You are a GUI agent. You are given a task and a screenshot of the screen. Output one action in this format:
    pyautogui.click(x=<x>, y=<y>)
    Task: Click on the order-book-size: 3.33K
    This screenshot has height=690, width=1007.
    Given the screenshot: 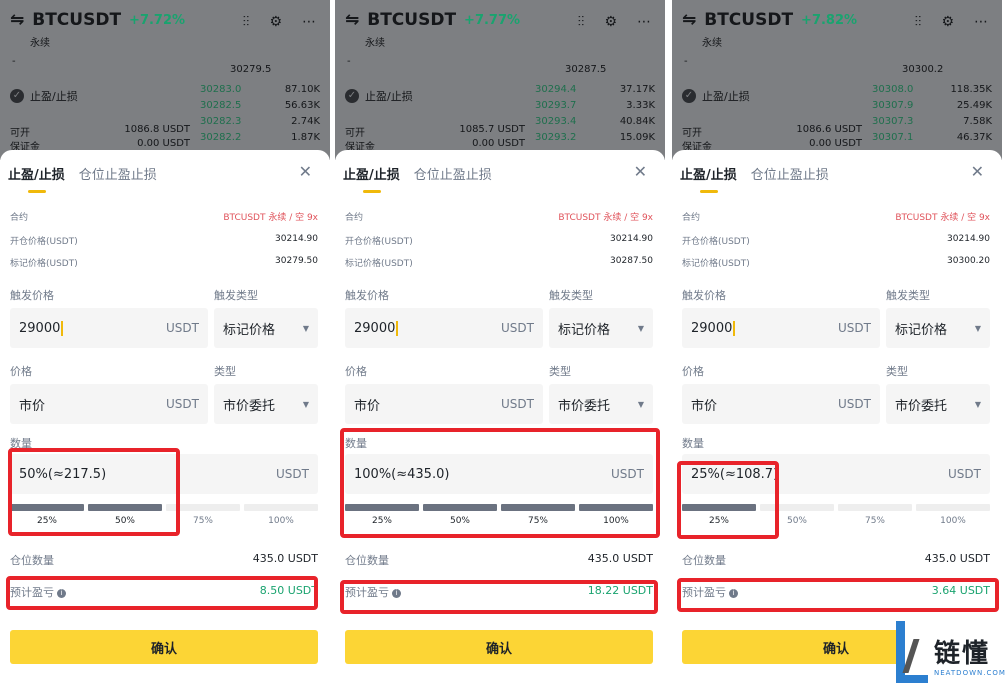 What is the action you would take?
    pyautogui.click(x=640, y=105)
    